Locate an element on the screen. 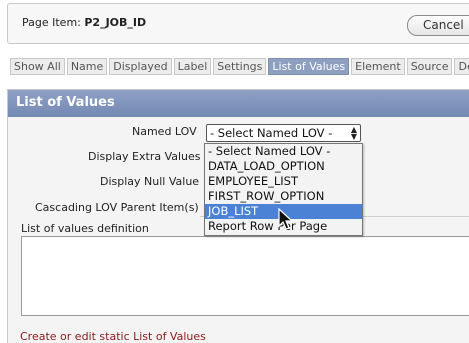  tab-list-of-values: List of Values is located at coordinates (309, 66).